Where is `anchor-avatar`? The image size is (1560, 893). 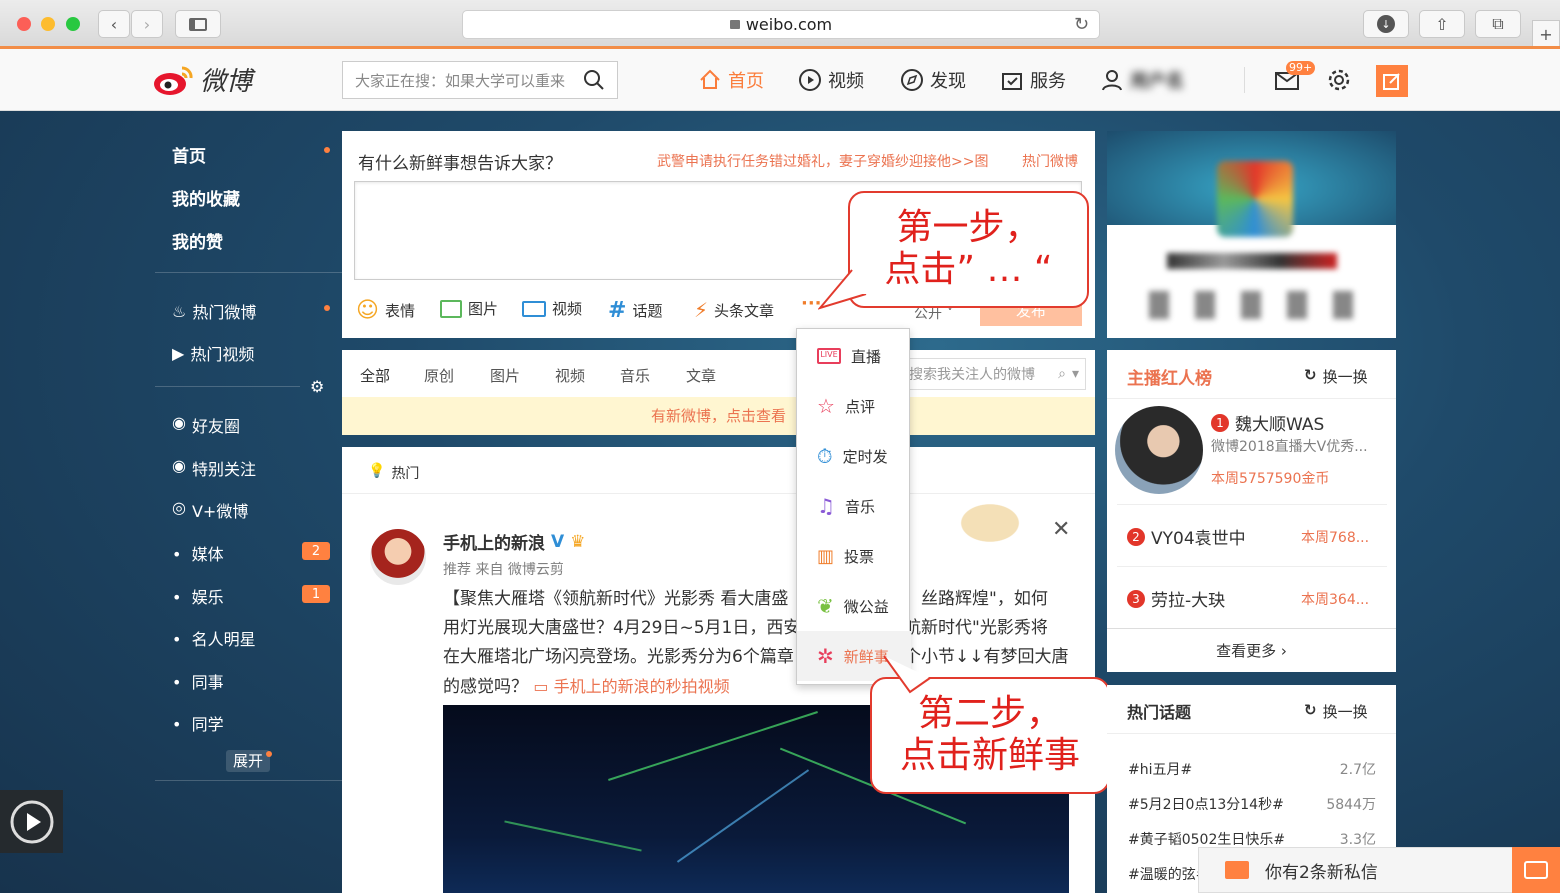
anchor-avatar is located at coordinates (1159, 450).